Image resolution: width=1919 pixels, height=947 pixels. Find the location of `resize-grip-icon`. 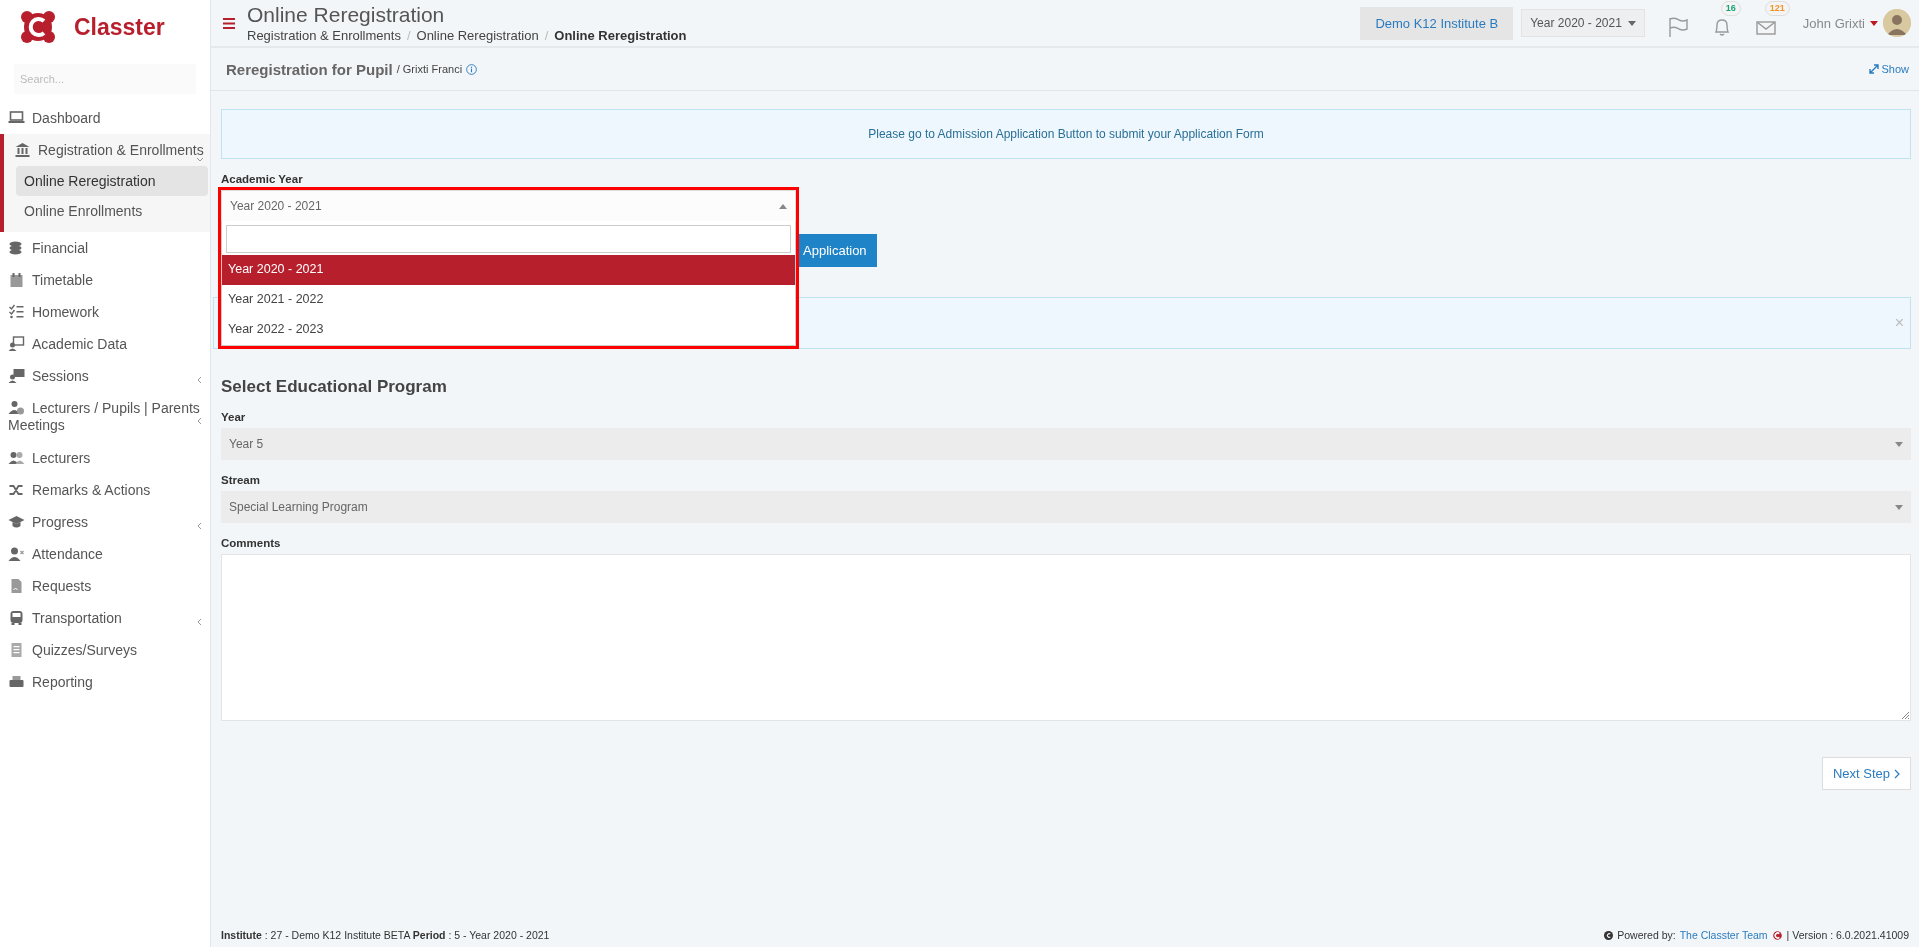

resize-grip-icon is located at coordinates (1905, 715).